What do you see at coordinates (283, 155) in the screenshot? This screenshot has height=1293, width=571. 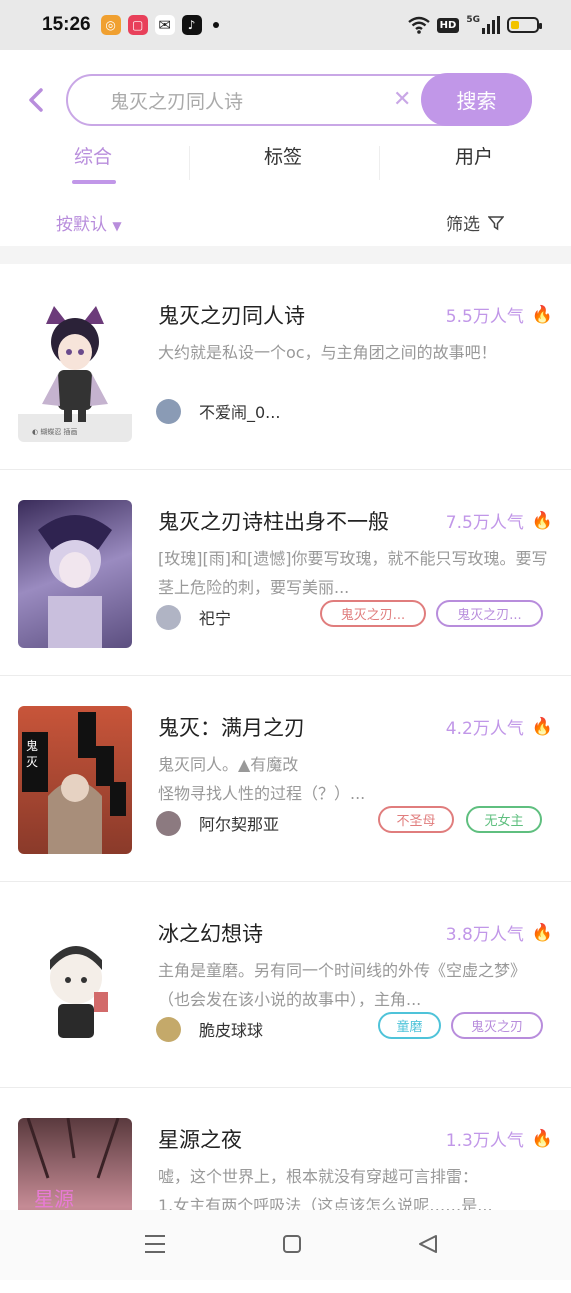 I see `tab-tags: 标签` at bounding box center [283, 155].